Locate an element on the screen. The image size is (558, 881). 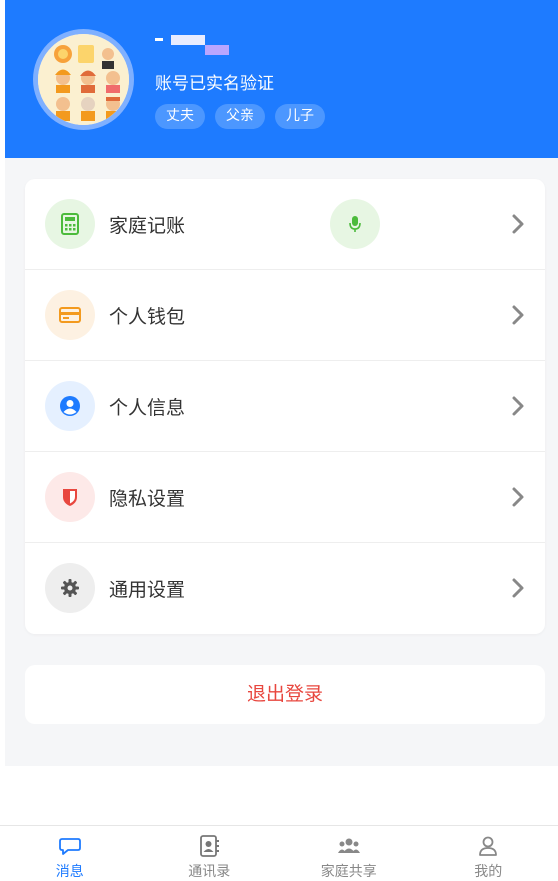
menu-item-label: 个人信息 is located at coordinates (147, 408).